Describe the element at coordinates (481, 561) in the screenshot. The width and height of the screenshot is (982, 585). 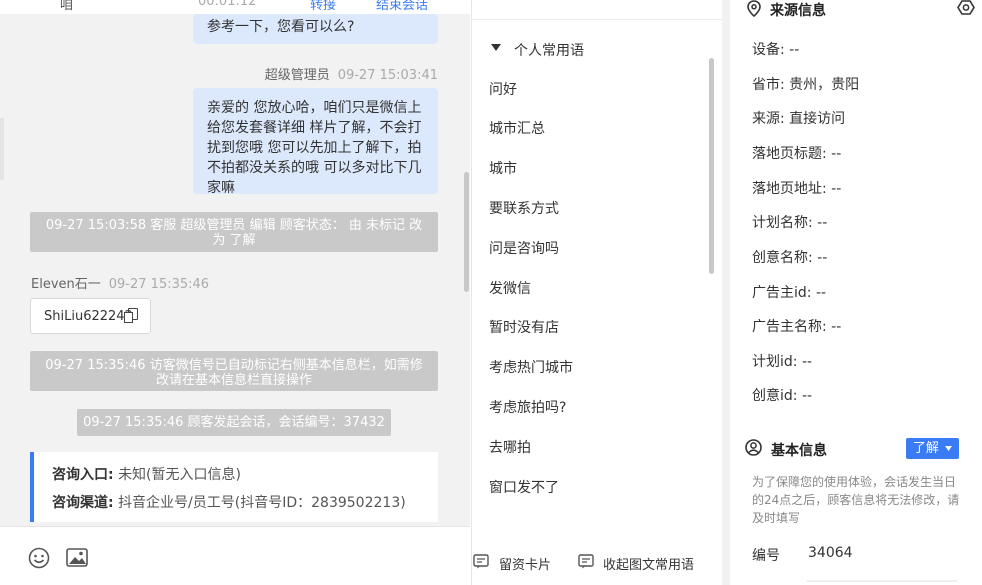
I see `message-card-icon` at that location.